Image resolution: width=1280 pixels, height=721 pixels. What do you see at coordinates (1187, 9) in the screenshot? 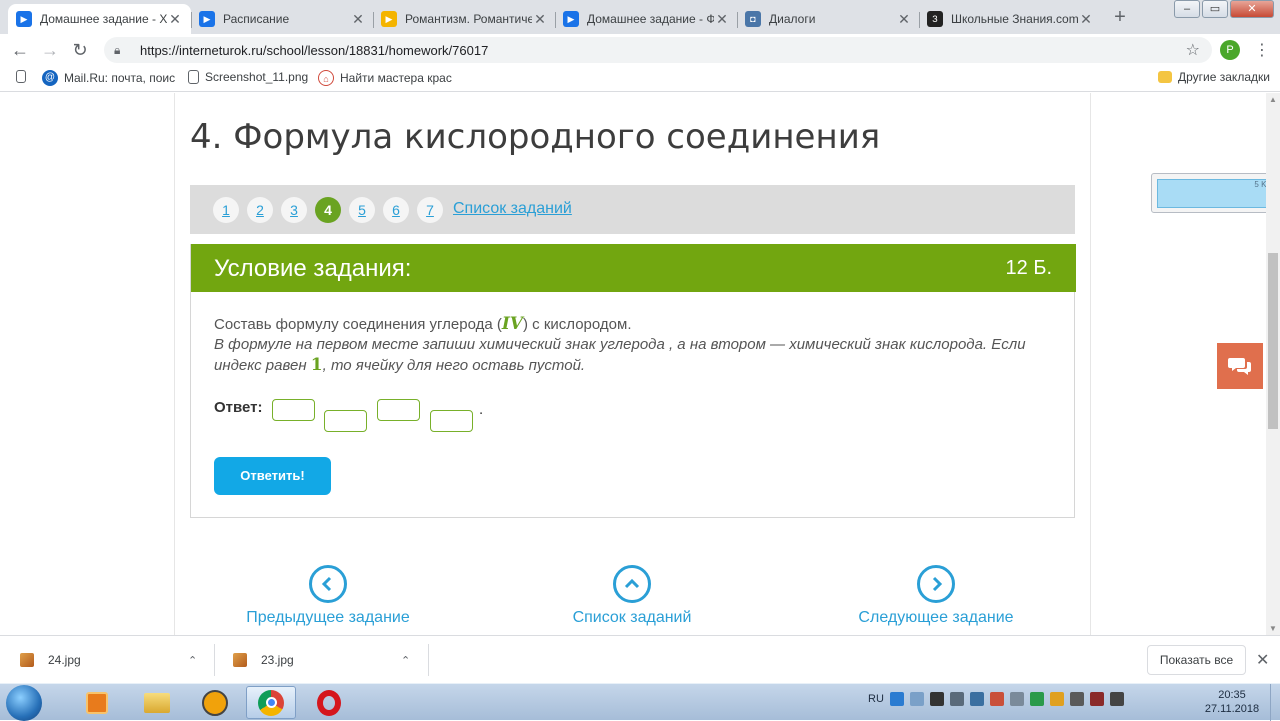
I see `minimize-icon: –` at bounding box center [1187, 9].